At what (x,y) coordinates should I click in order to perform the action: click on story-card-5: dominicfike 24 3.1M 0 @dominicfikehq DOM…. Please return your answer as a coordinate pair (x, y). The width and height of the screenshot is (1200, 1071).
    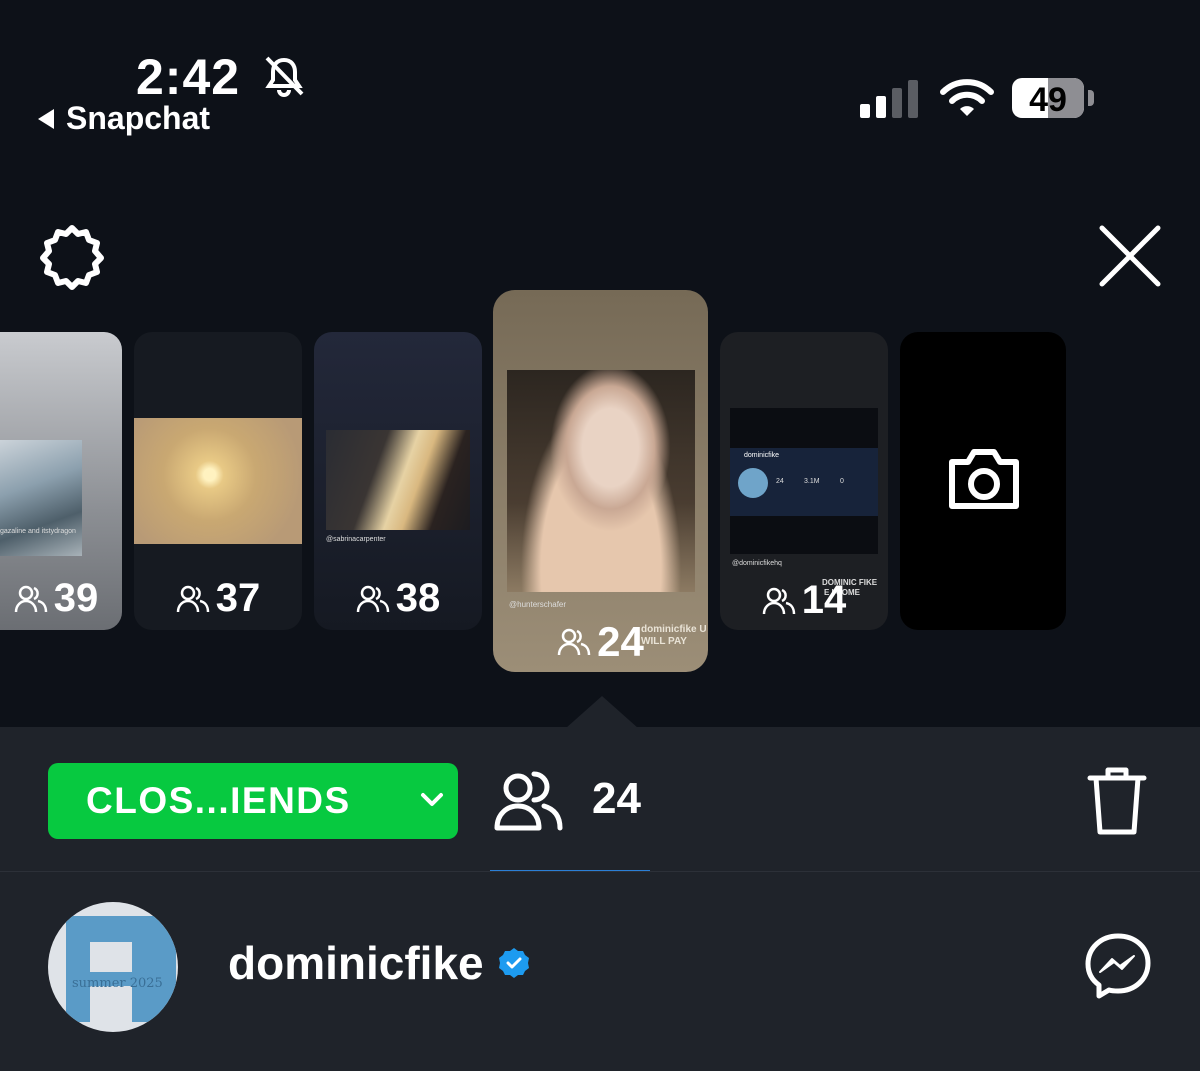
    Looking at the image, I should click on (804, 481).